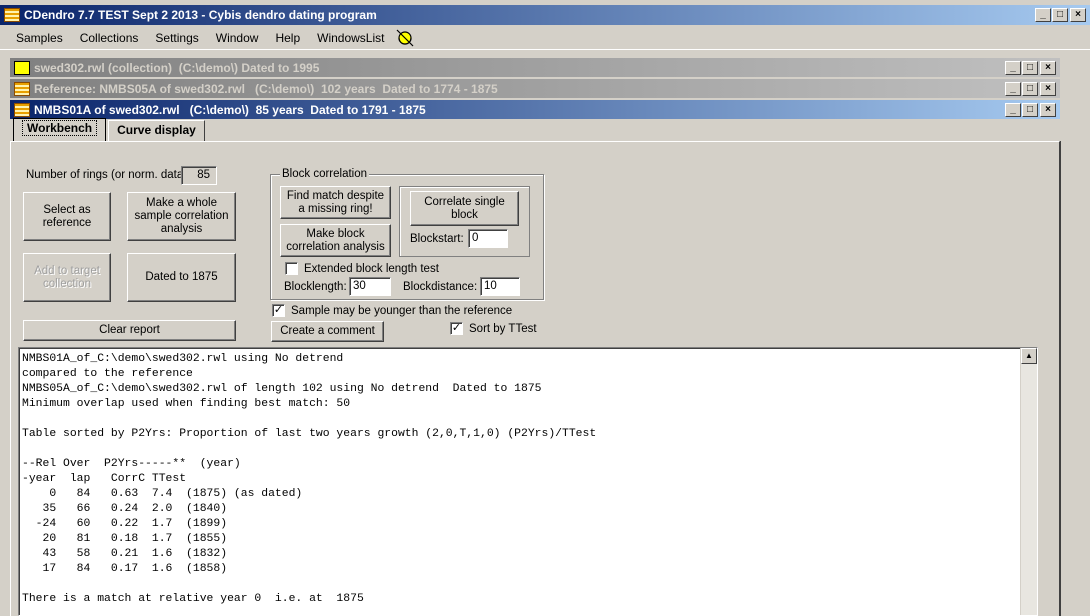 The height and width of the screenshot is (616, 1090). Describe the element at coordinates (199, 175) in the screenshot. I see `rings-value: 85` at that location.